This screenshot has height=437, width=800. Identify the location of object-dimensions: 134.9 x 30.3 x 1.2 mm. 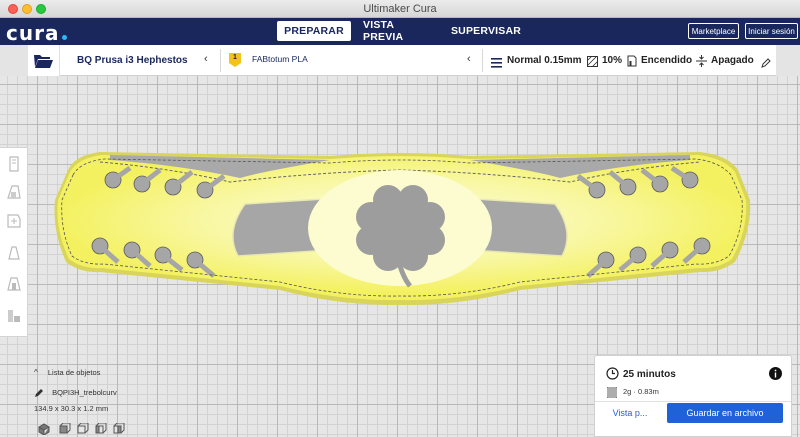
(71, 408).